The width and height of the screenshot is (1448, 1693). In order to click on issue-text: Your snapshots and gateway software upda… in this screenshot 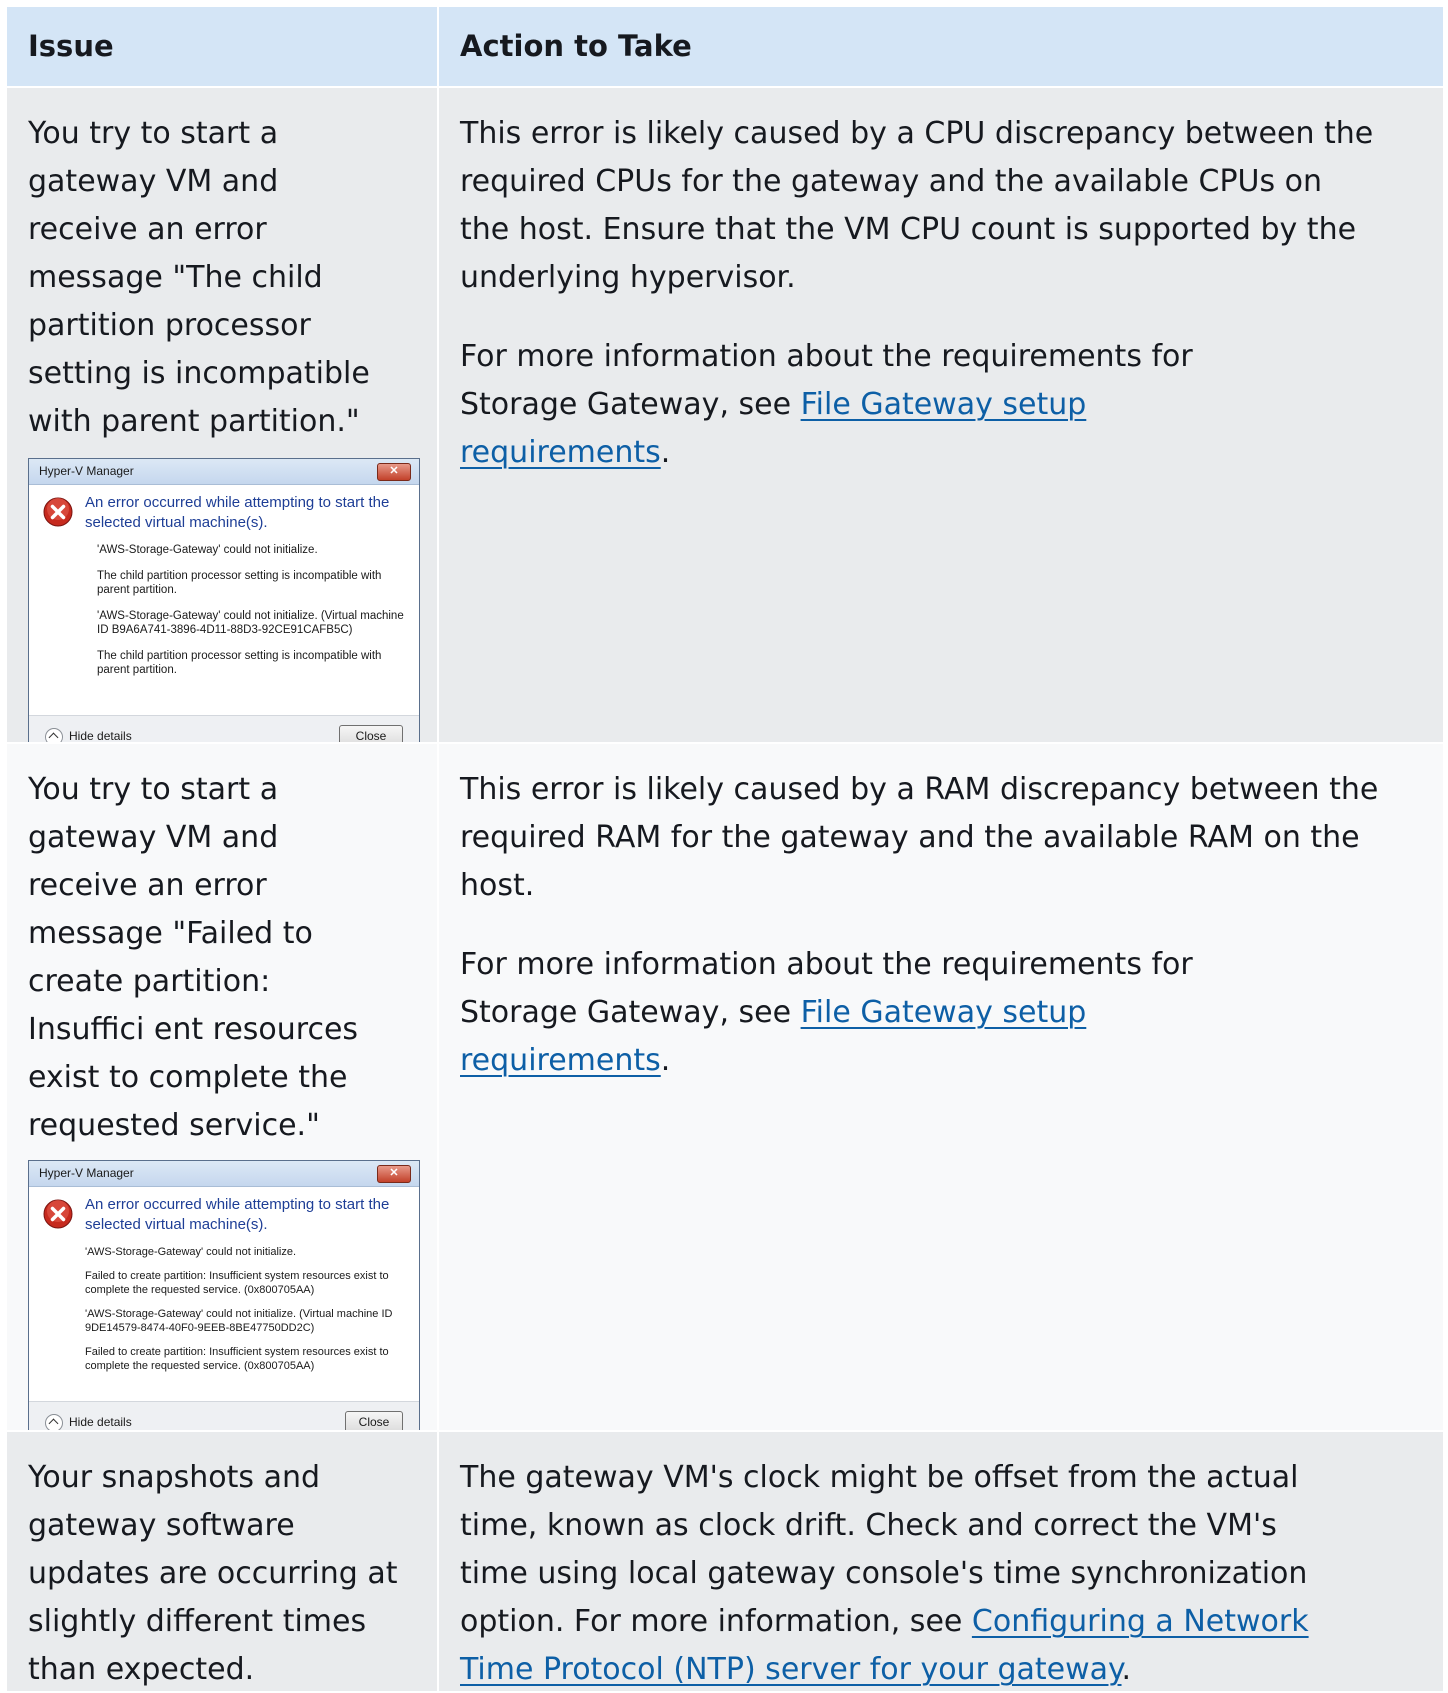, I will do `click(213, 1573)`.